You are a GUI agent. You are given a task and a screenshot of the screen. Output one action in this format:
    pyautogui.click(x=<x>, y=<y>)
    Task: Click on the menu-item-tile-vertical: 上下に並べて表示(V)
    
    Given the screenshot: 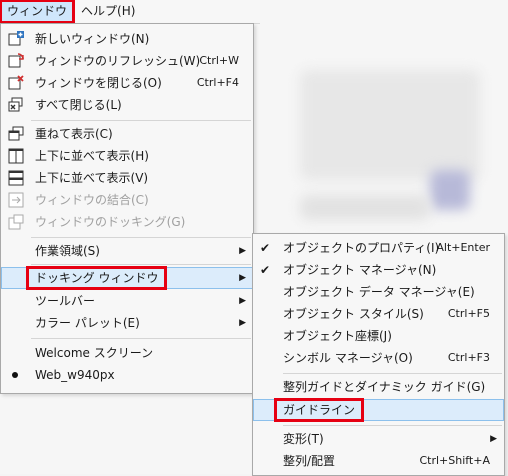 What is the action you would take?
    pyautogui.click(x=127, y=178)
    